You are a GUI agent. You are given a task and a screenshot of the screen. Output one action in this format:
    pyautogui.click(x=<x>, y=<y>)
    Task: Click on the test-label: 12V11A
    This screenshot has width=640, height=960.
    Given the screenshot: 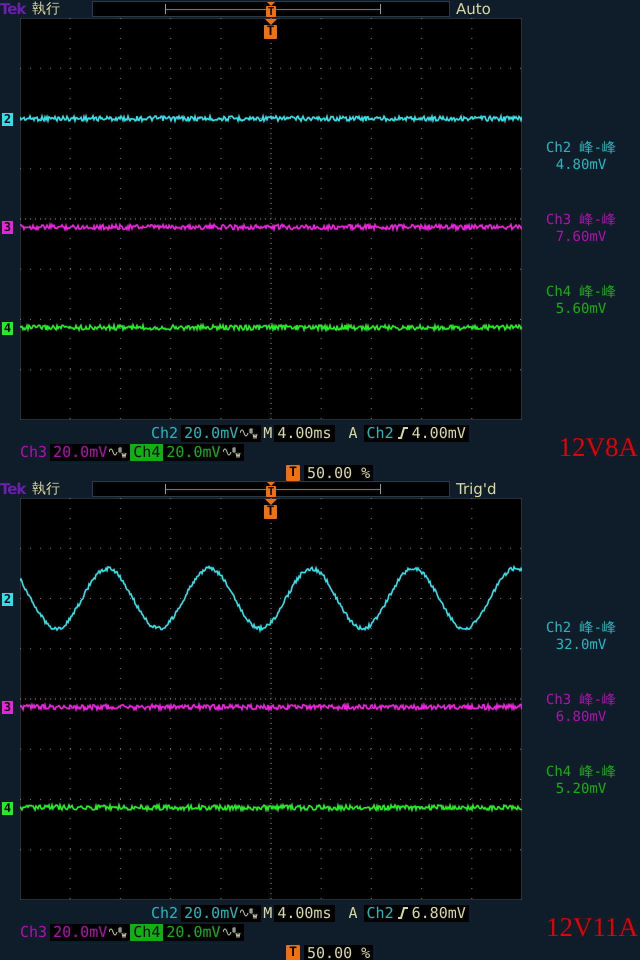 What is the action you would take?
    pyautogui.click(x=592, y=927)
    